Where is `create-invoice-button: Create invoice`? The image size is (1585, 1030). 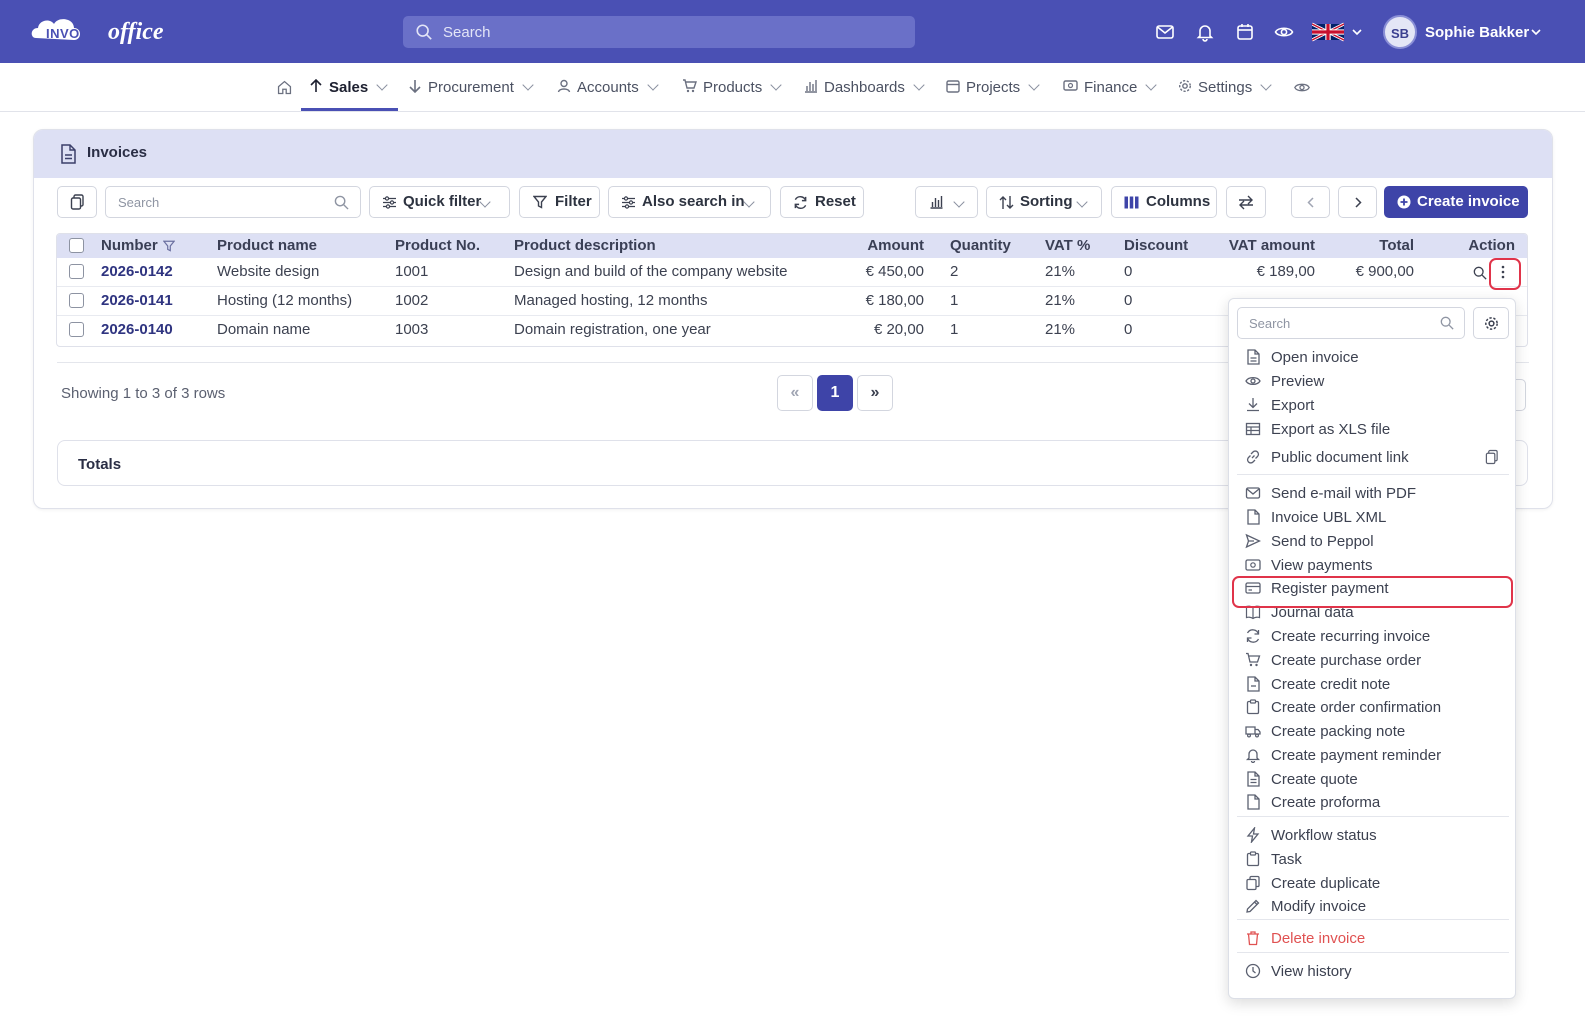 create-invoice-button: Create invoice is located at coordinates (1456, 202).